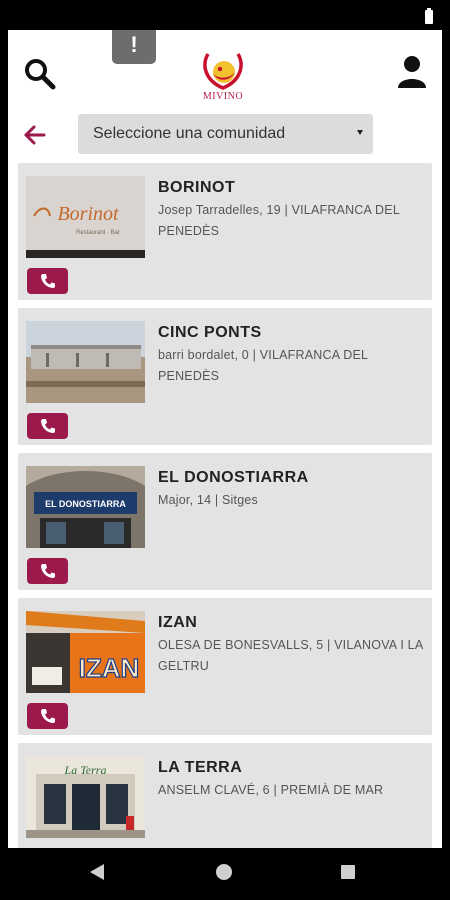 The image size is (450, 900). Describe the element at coordinates (85, 652) in the screenshot. I see `place-image: IZAN` at that location.